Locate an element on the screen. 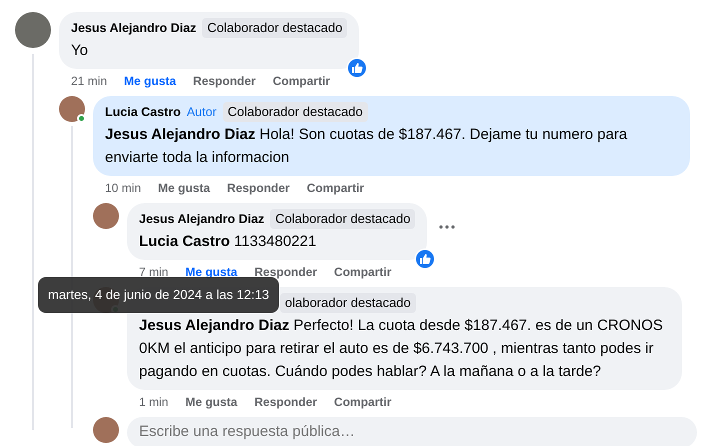 This screenshot has width=714, height=446. comment-text: Lucia Castro 1133480221 is located at coordinates (228, 242).